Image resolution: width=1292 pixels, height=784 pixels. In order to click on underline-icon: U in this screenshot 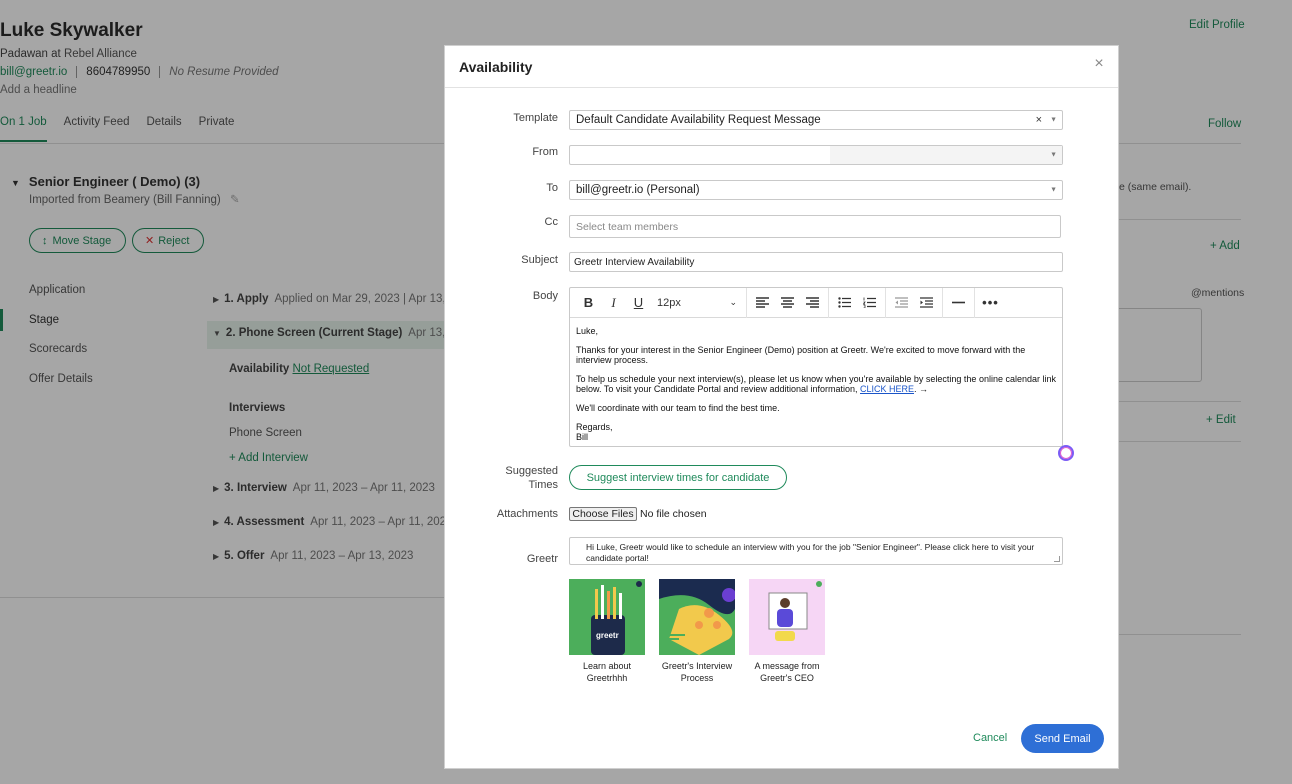, I will do `click(638, 303)`.